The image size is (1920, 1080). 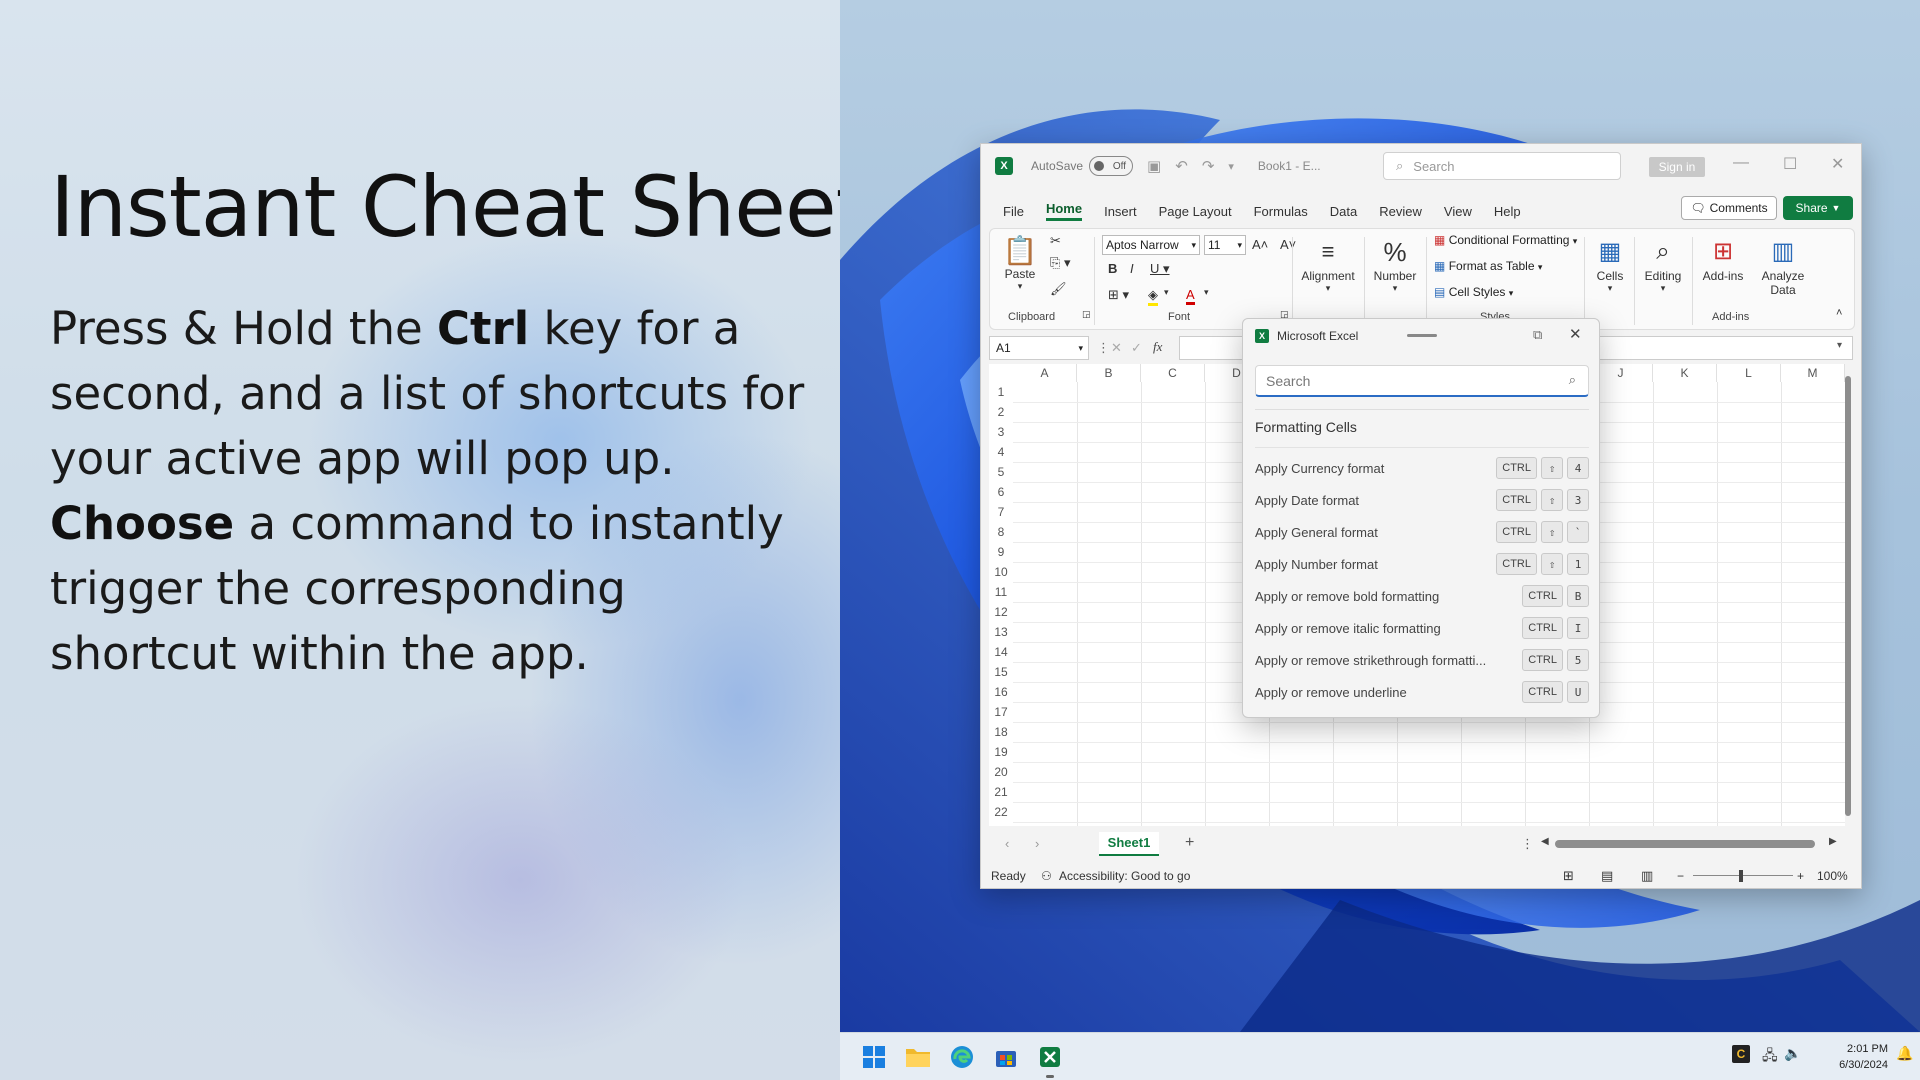 I want to click on add-ins-button: ⊞ Add-ins, so click(x=1723, y=259).